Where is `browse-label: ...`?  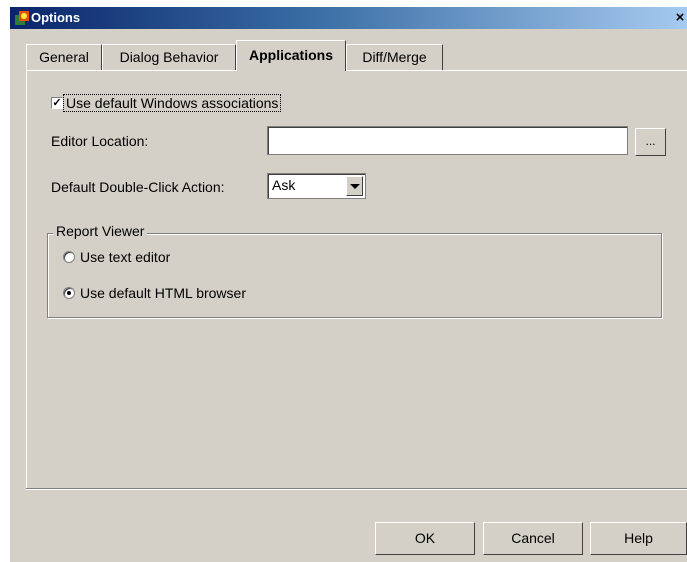 browse-label: ... is located at coordinates (650, 141).